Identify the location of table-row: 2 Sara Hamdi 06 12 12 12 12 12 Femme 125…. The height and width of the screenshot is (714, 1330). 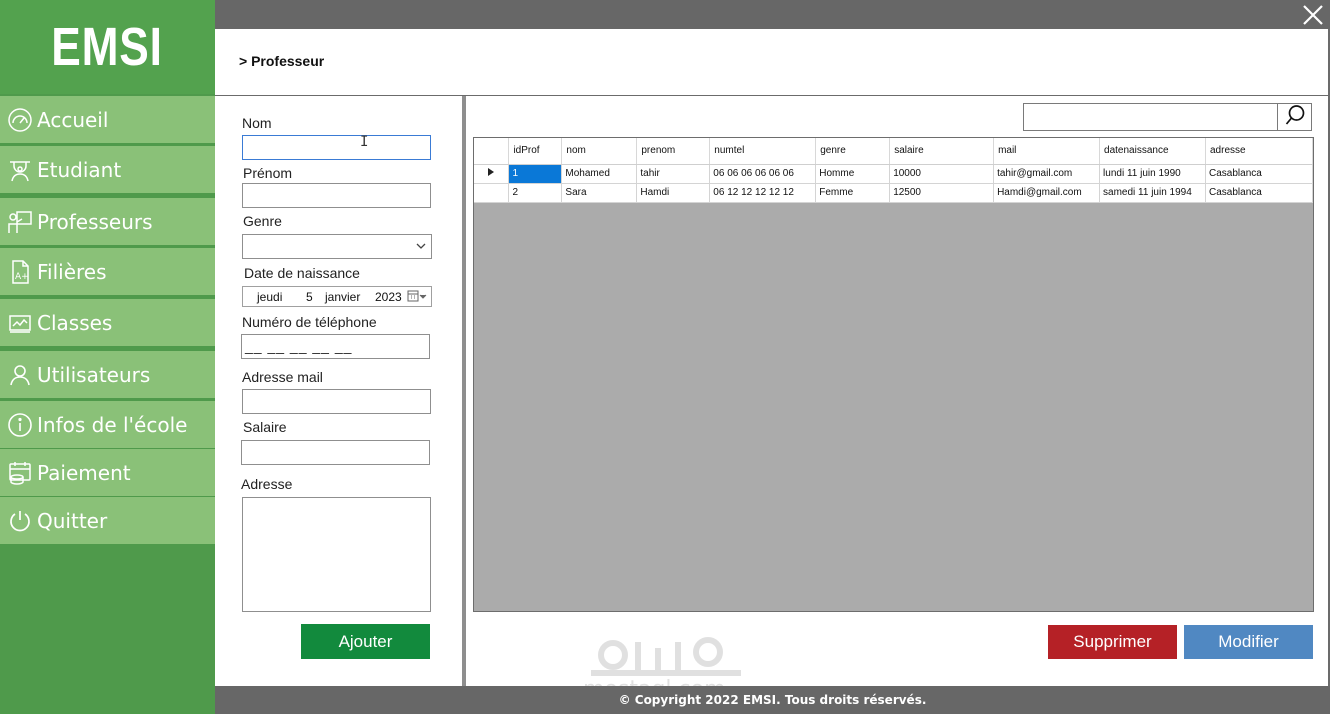
(893, 193).